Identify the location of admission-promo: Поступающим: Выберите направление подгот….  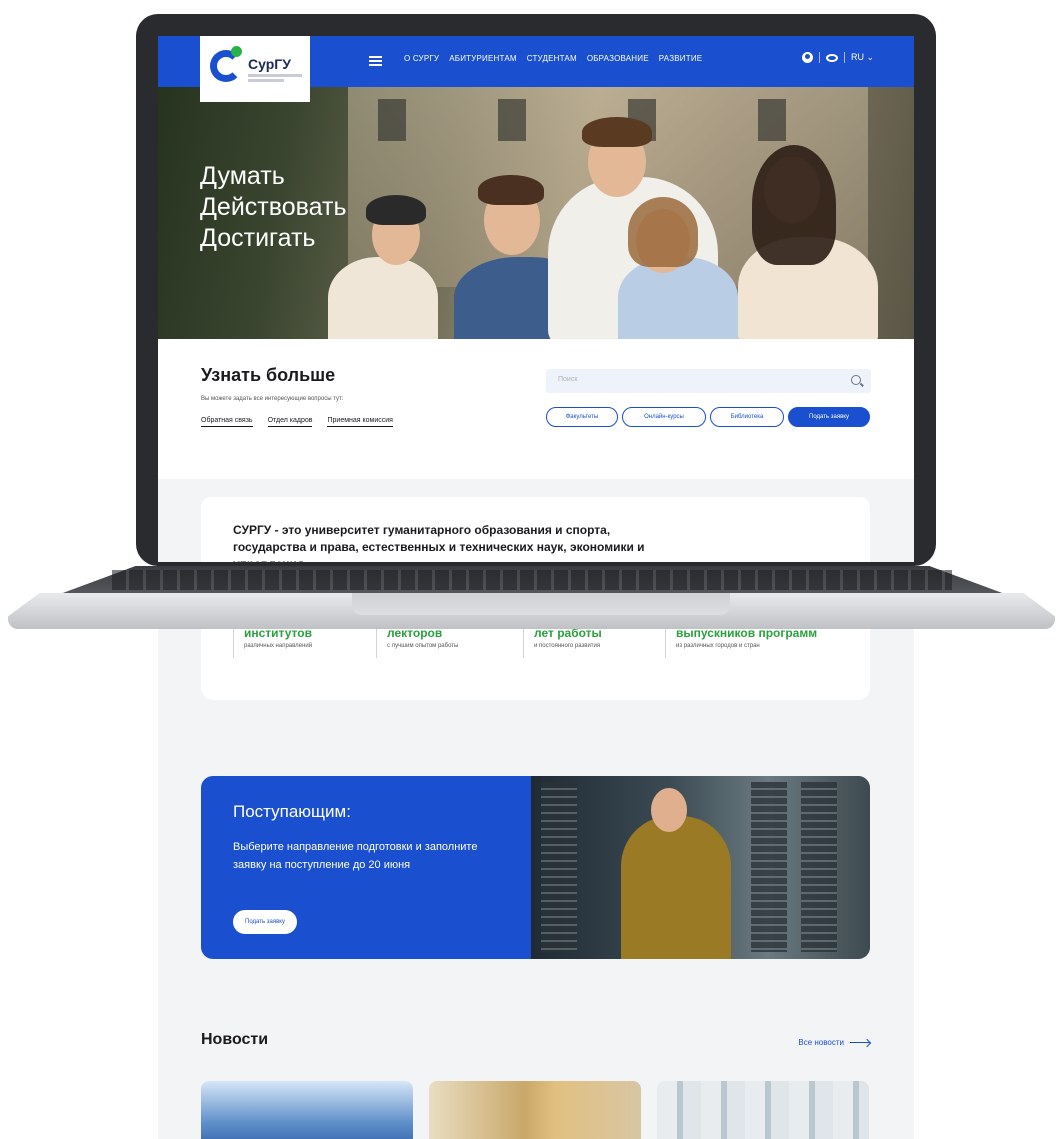
(535, 867).